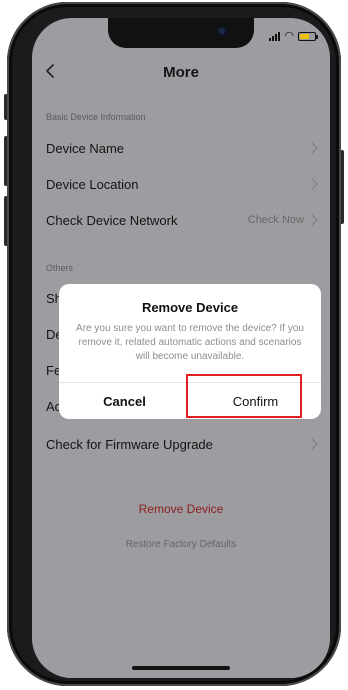 The image size is (348, 690). Describe the element at coordinates (222, 31) in the screenshot. I see `front-camera` at that location.